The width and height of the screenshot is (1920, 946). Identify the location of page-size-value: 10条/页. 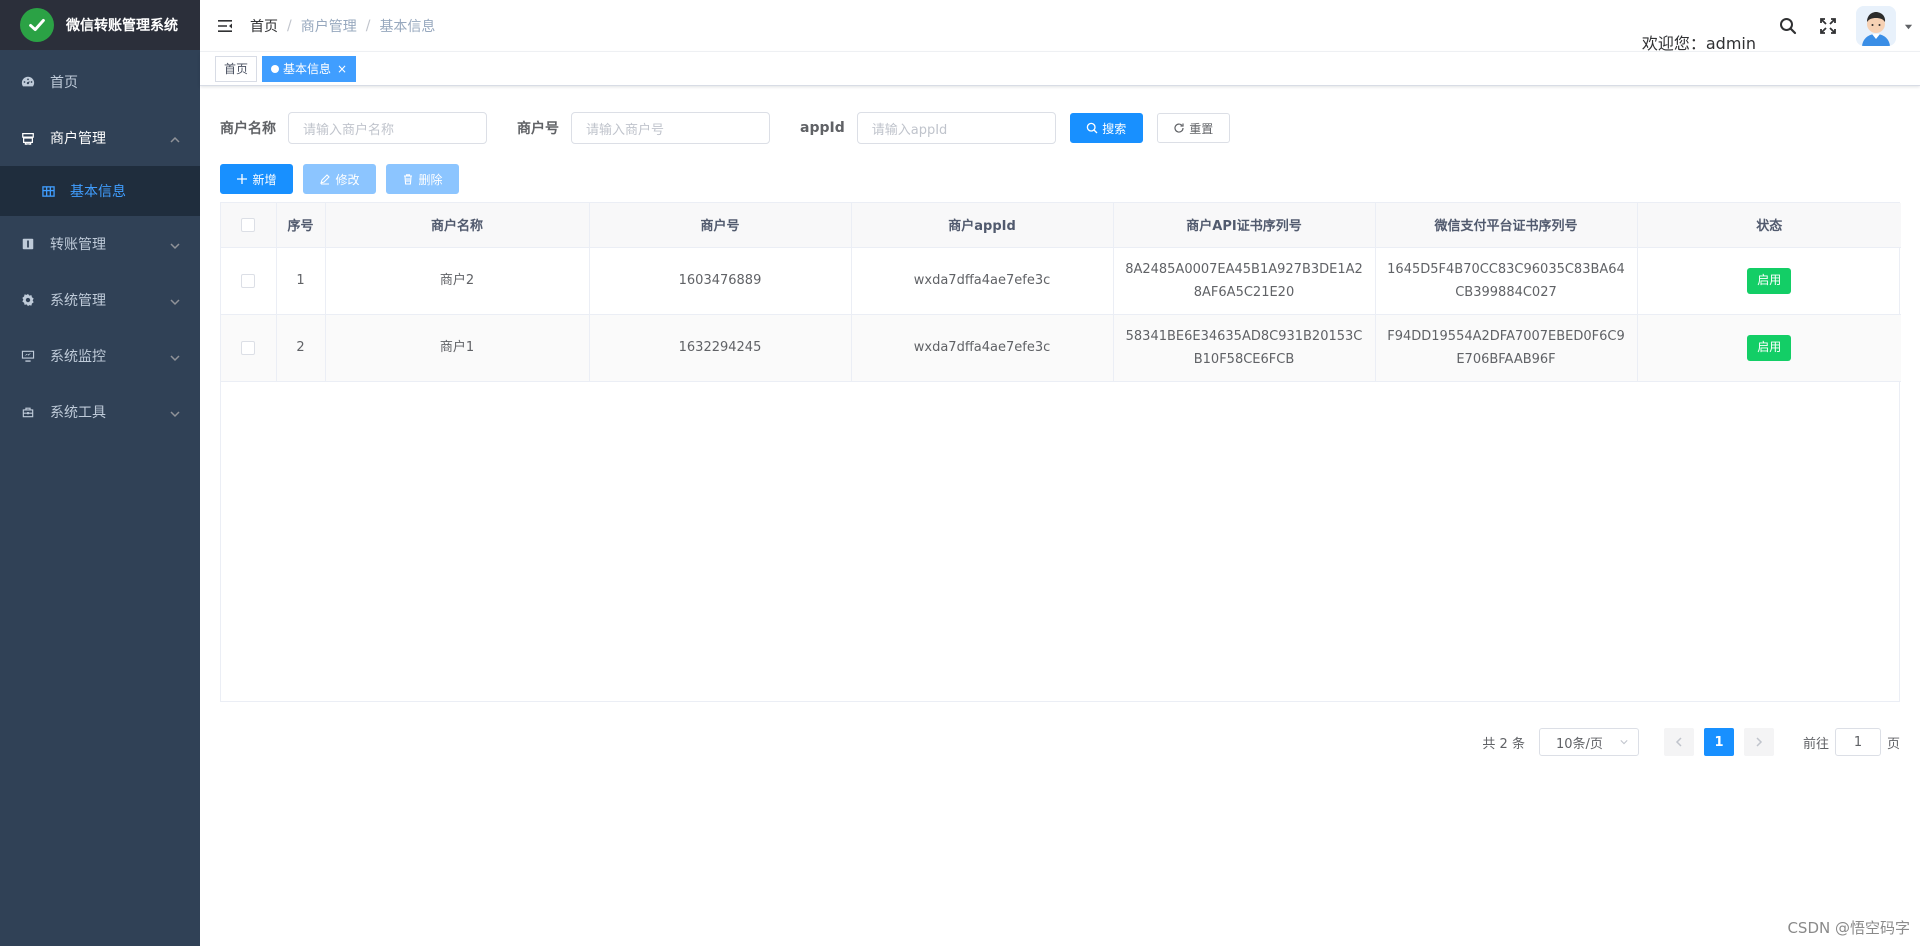
(1579, 744).